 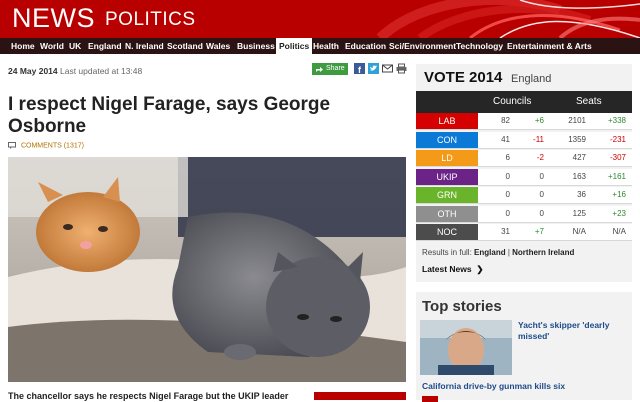 I want to click on seats-change: +161, so click(x=616, y=176).